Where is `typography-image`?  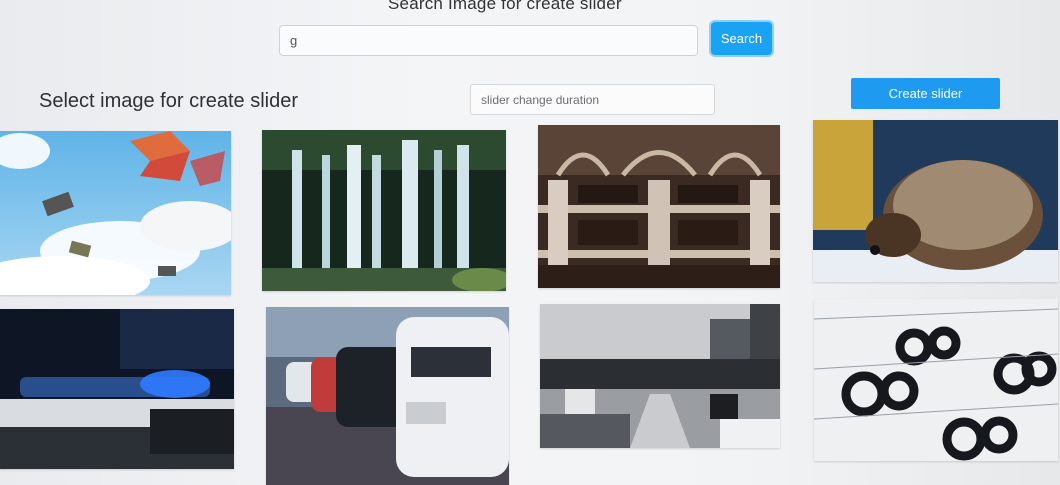 typography-image is located at coordinates (936, 380).